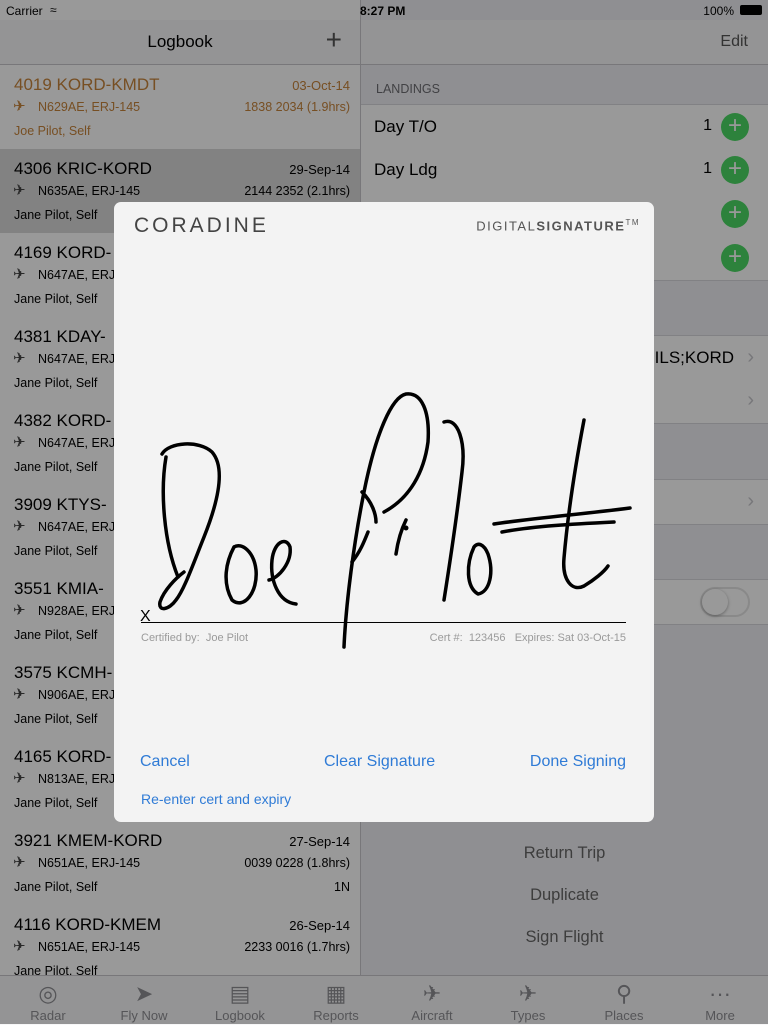  Describe the element at coordinates (170, 638) in the screenshot. I see `certified-label: Certified by:` at that location.